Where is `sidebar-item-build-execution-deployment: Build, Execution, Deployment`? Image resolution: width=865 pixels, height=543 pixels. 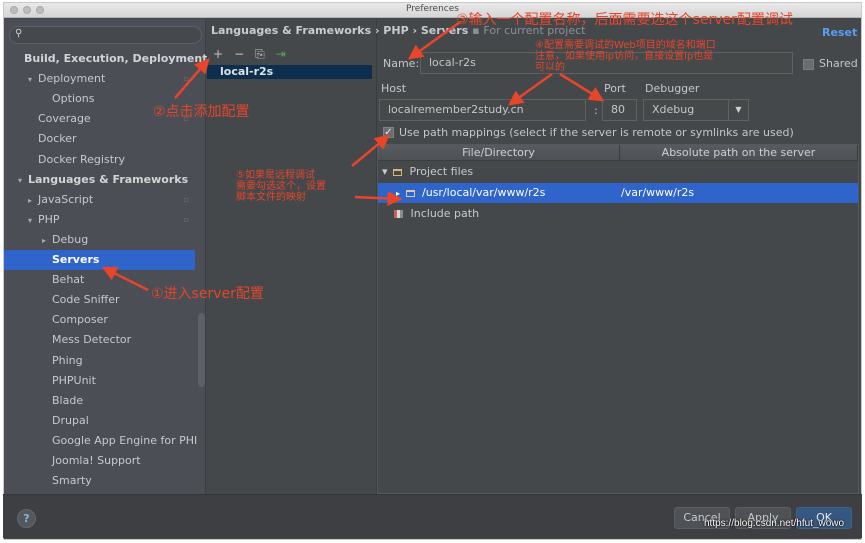
sidebar-item-build-execution-deployment: Build, Execution, Deployment is located at coordinates (105, 59).